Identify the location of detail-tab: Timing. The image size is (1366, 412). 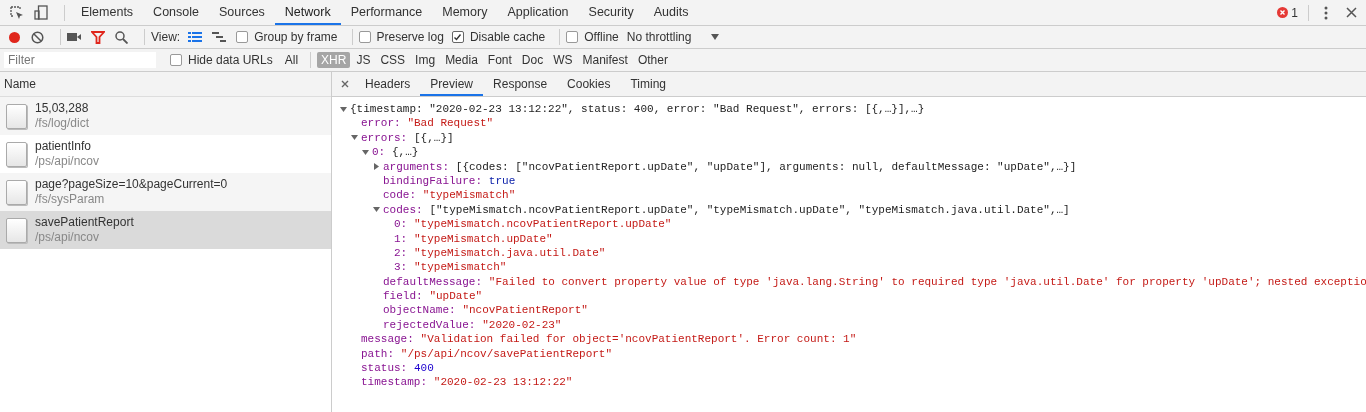
(648, 84).